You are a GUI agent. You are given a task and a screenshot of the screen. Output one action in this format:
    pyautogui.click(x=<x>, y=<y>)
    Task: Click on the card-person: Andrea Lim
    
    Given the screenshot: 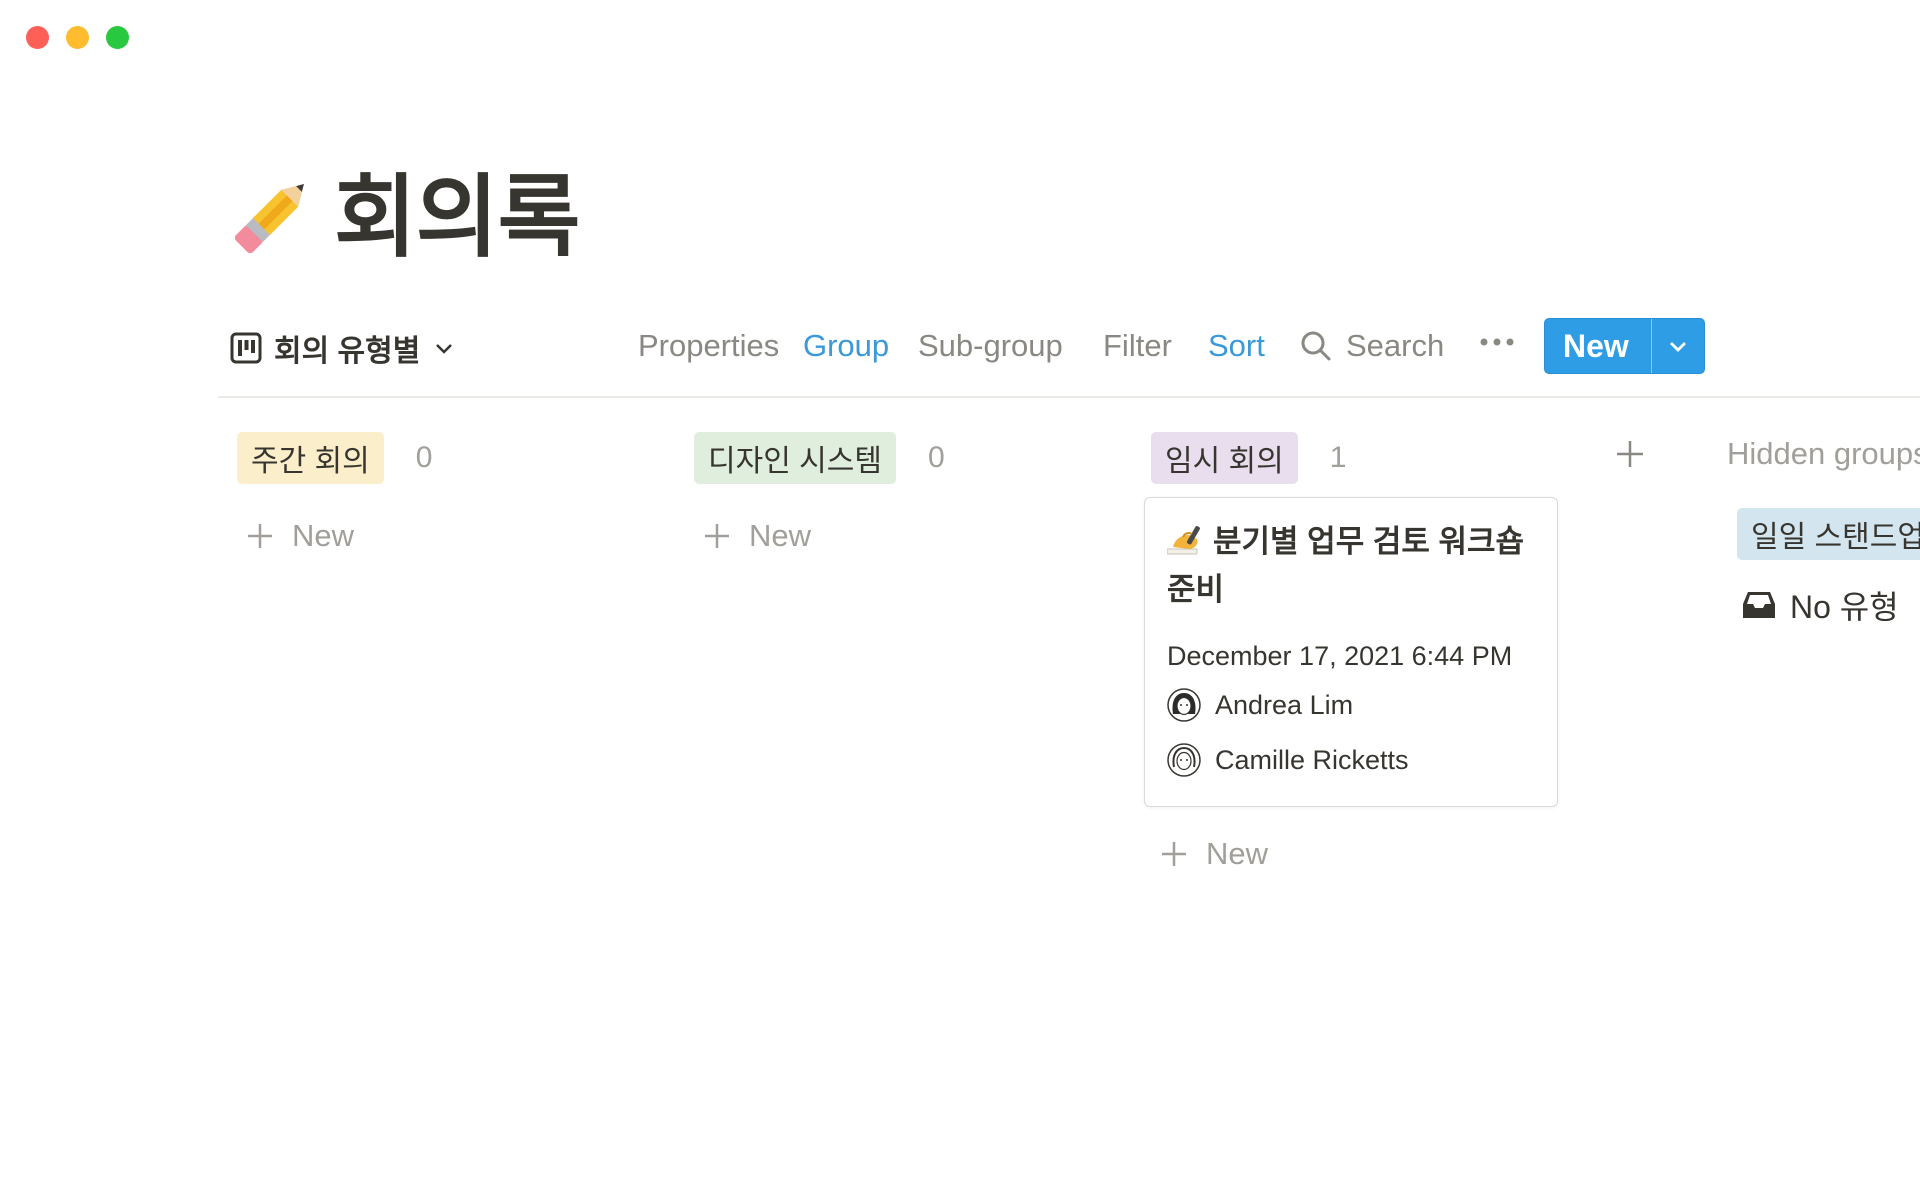 What is the action you would take?
    pyautogui.click(x=1260, y=705)
    